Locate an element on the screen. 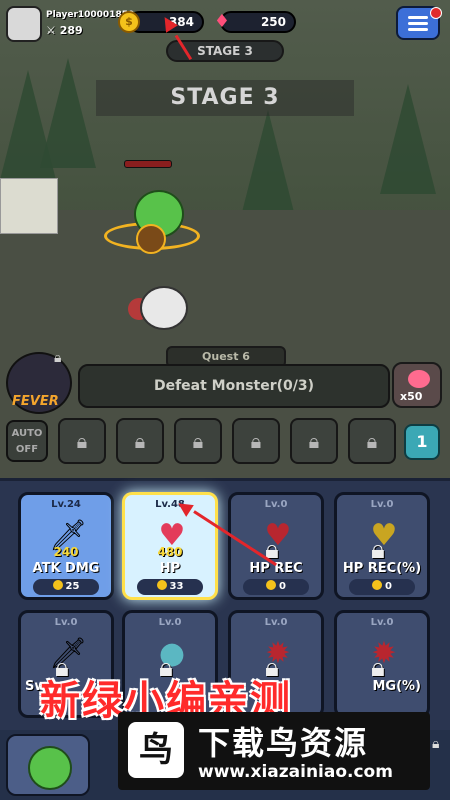 Image resolution: width=450 pixels, height=800 pixels. sword-icon: ⚔ is located at coordinates (51, 30).